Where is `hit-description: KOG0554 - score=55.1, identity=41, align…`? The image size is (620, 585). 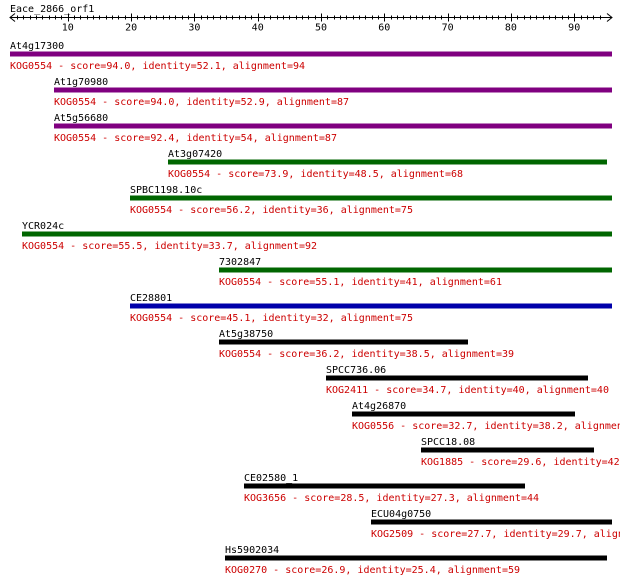
hit-description: KOG0554 - score=55.1, identity=41, align… is located at coordinates (360, 282).